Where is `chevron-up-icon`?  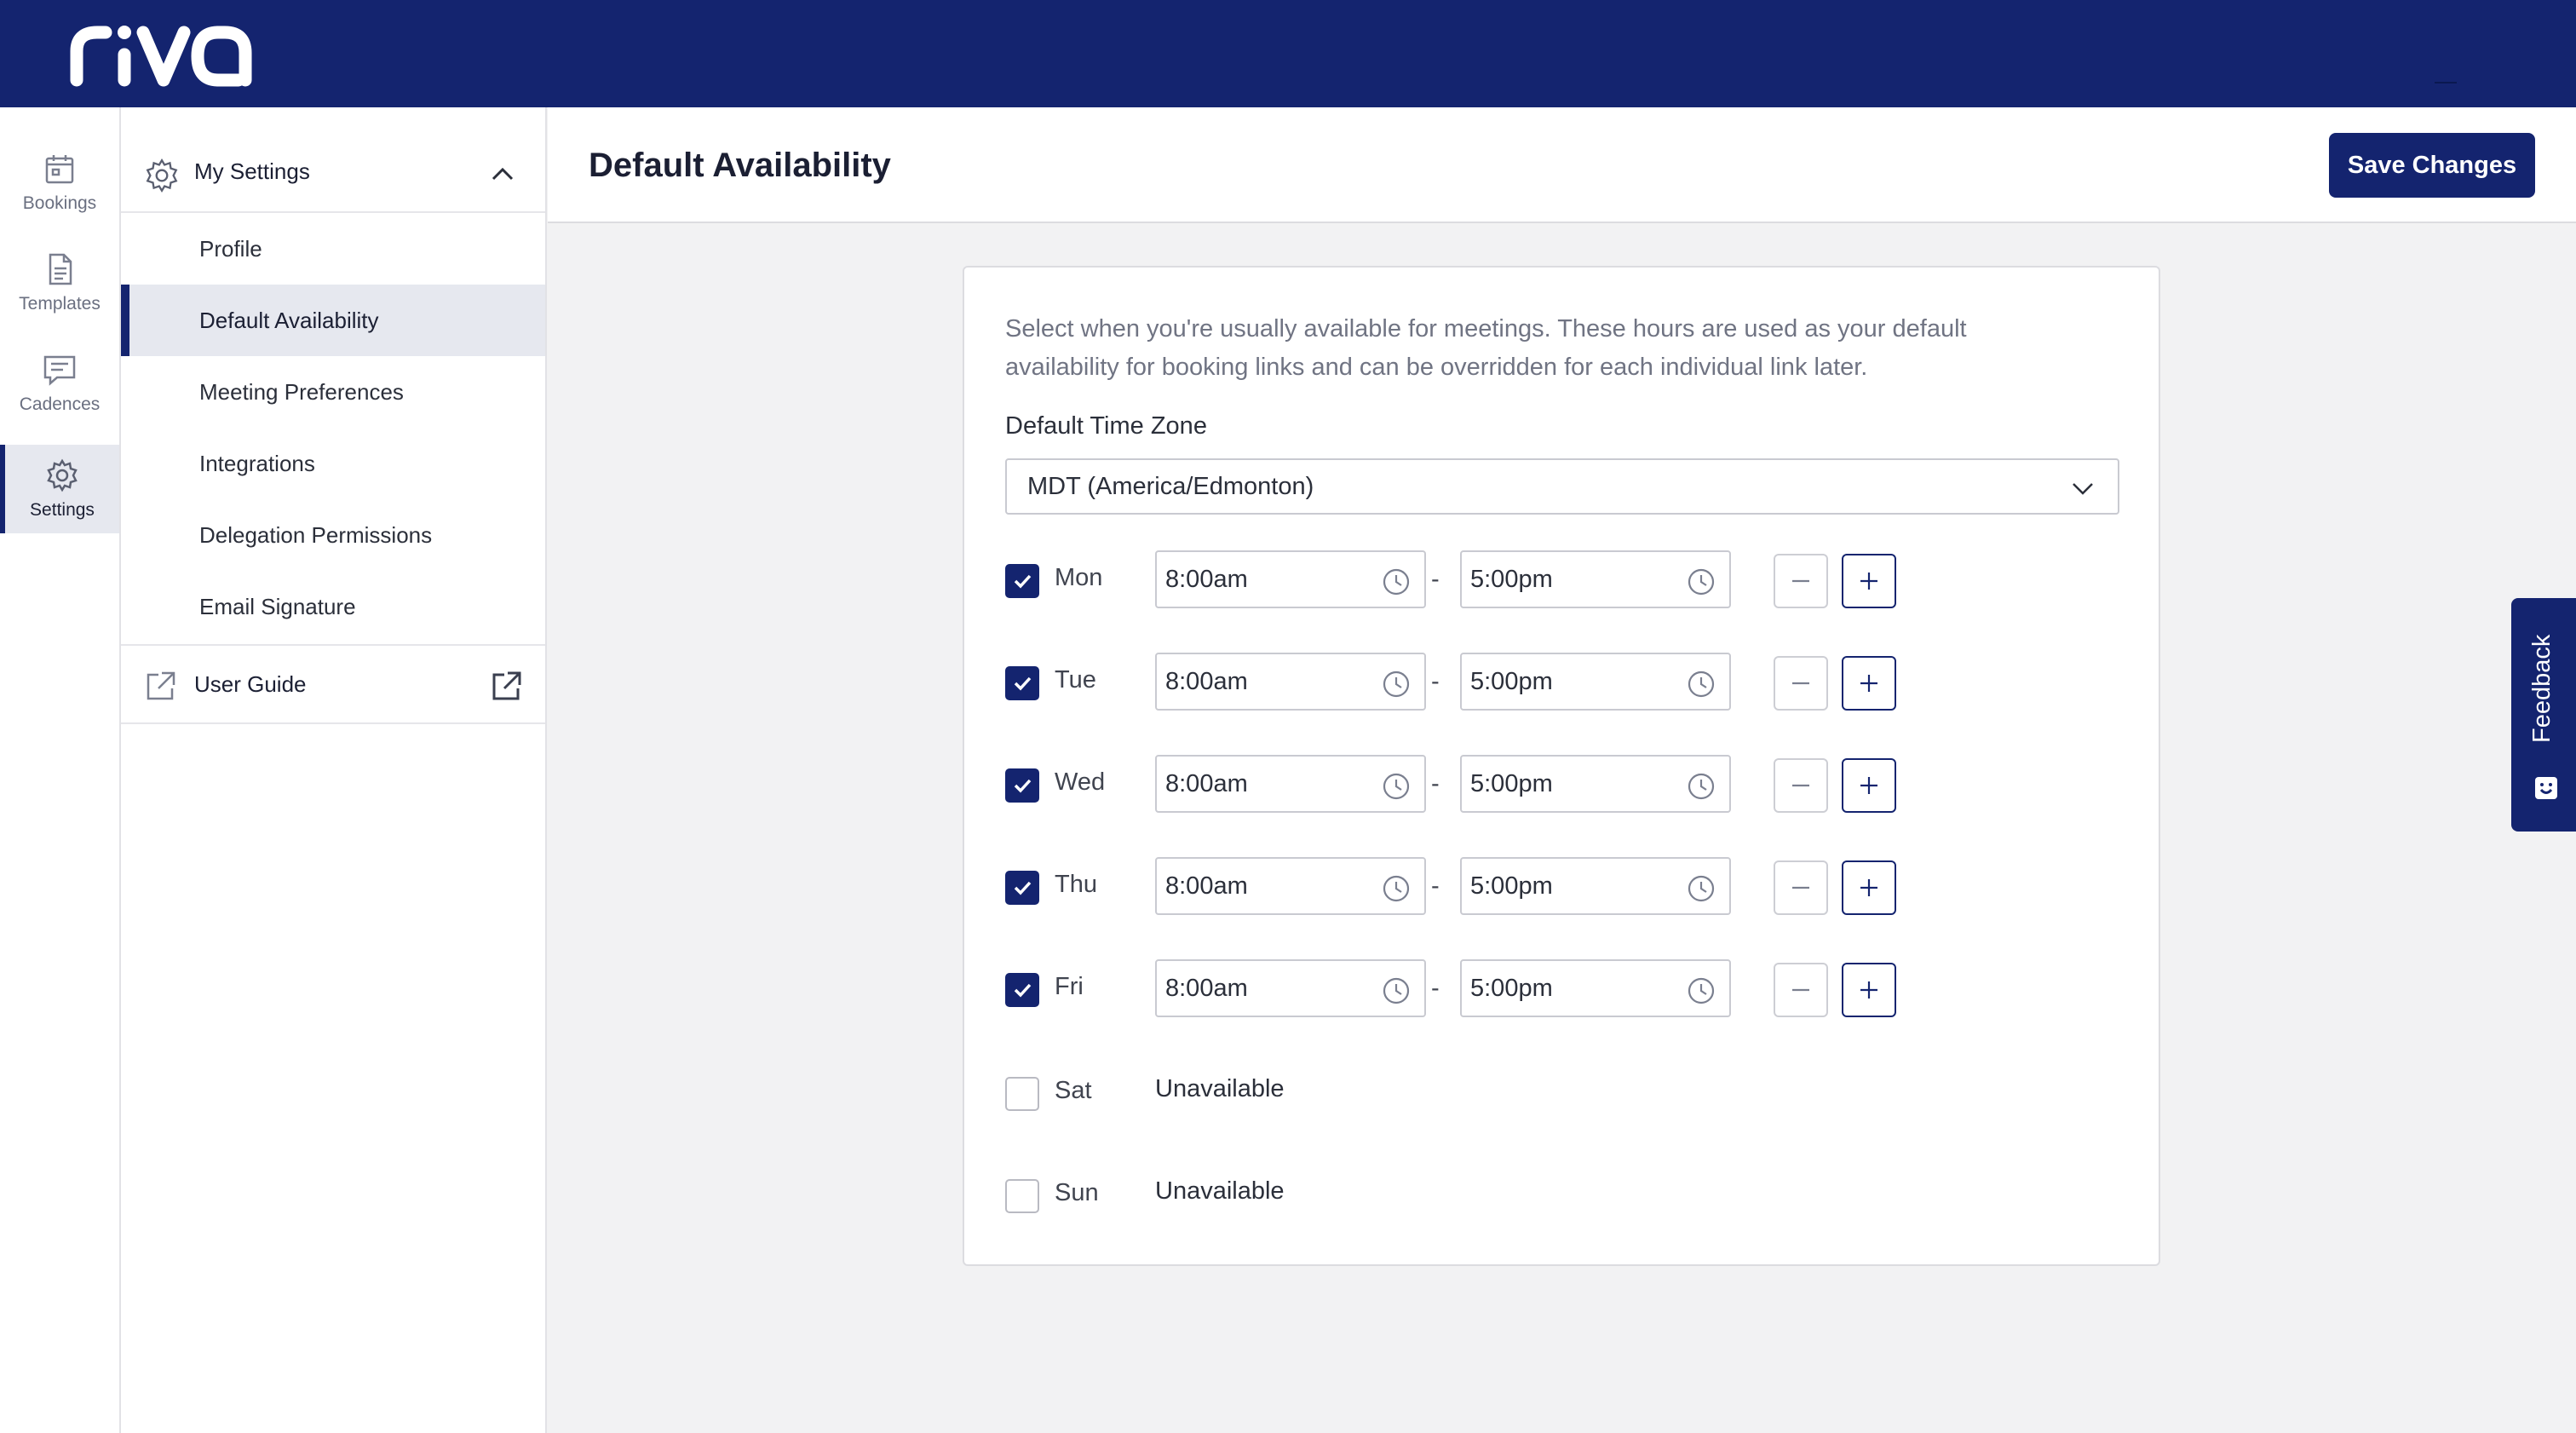
chevron-up-icon is located at coordinates (503, 173).